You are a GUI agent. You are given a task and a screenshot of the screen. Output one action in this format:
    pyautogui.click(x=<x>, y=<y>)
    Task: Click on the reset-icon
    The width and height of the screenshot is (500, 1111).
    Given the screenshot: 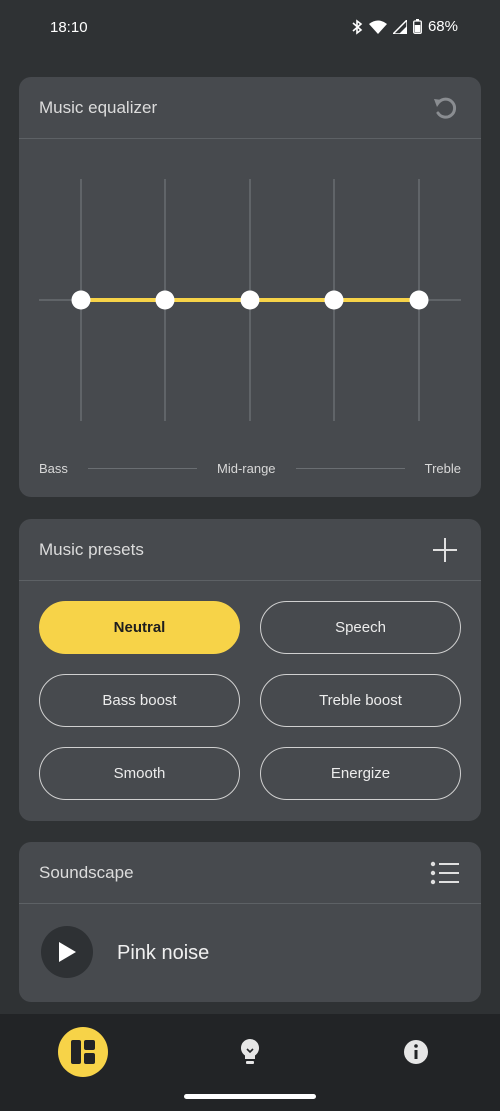 What is the action you would take?
    pyautogui.click(x=445, y=108)
    